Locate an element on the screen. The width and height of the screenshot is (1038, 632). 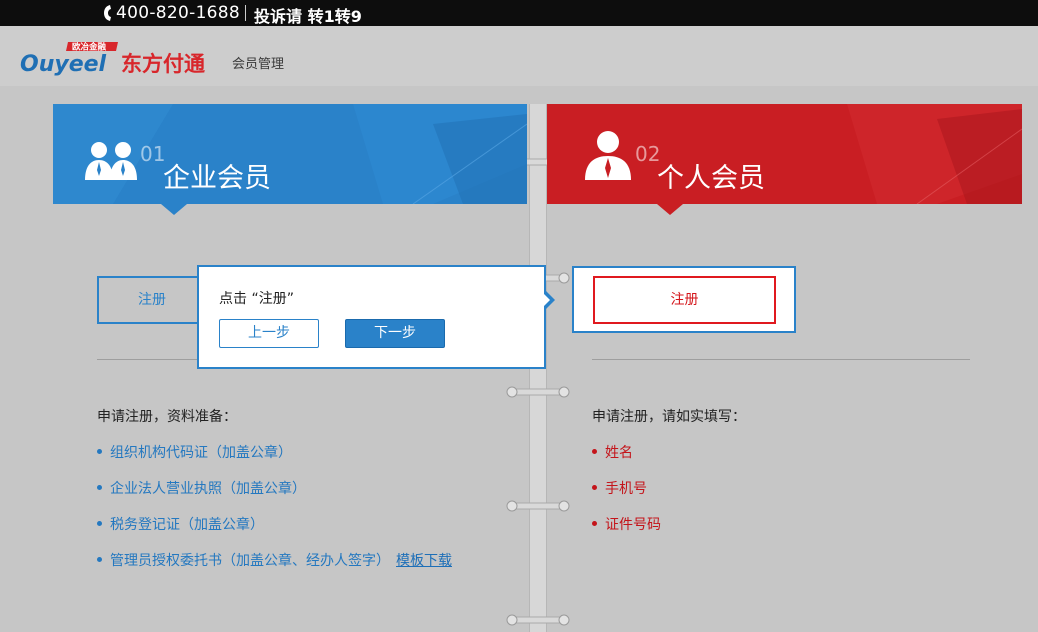
personal-list-title: 申请注册，请如实填写： is located at coordinates (669, 417).